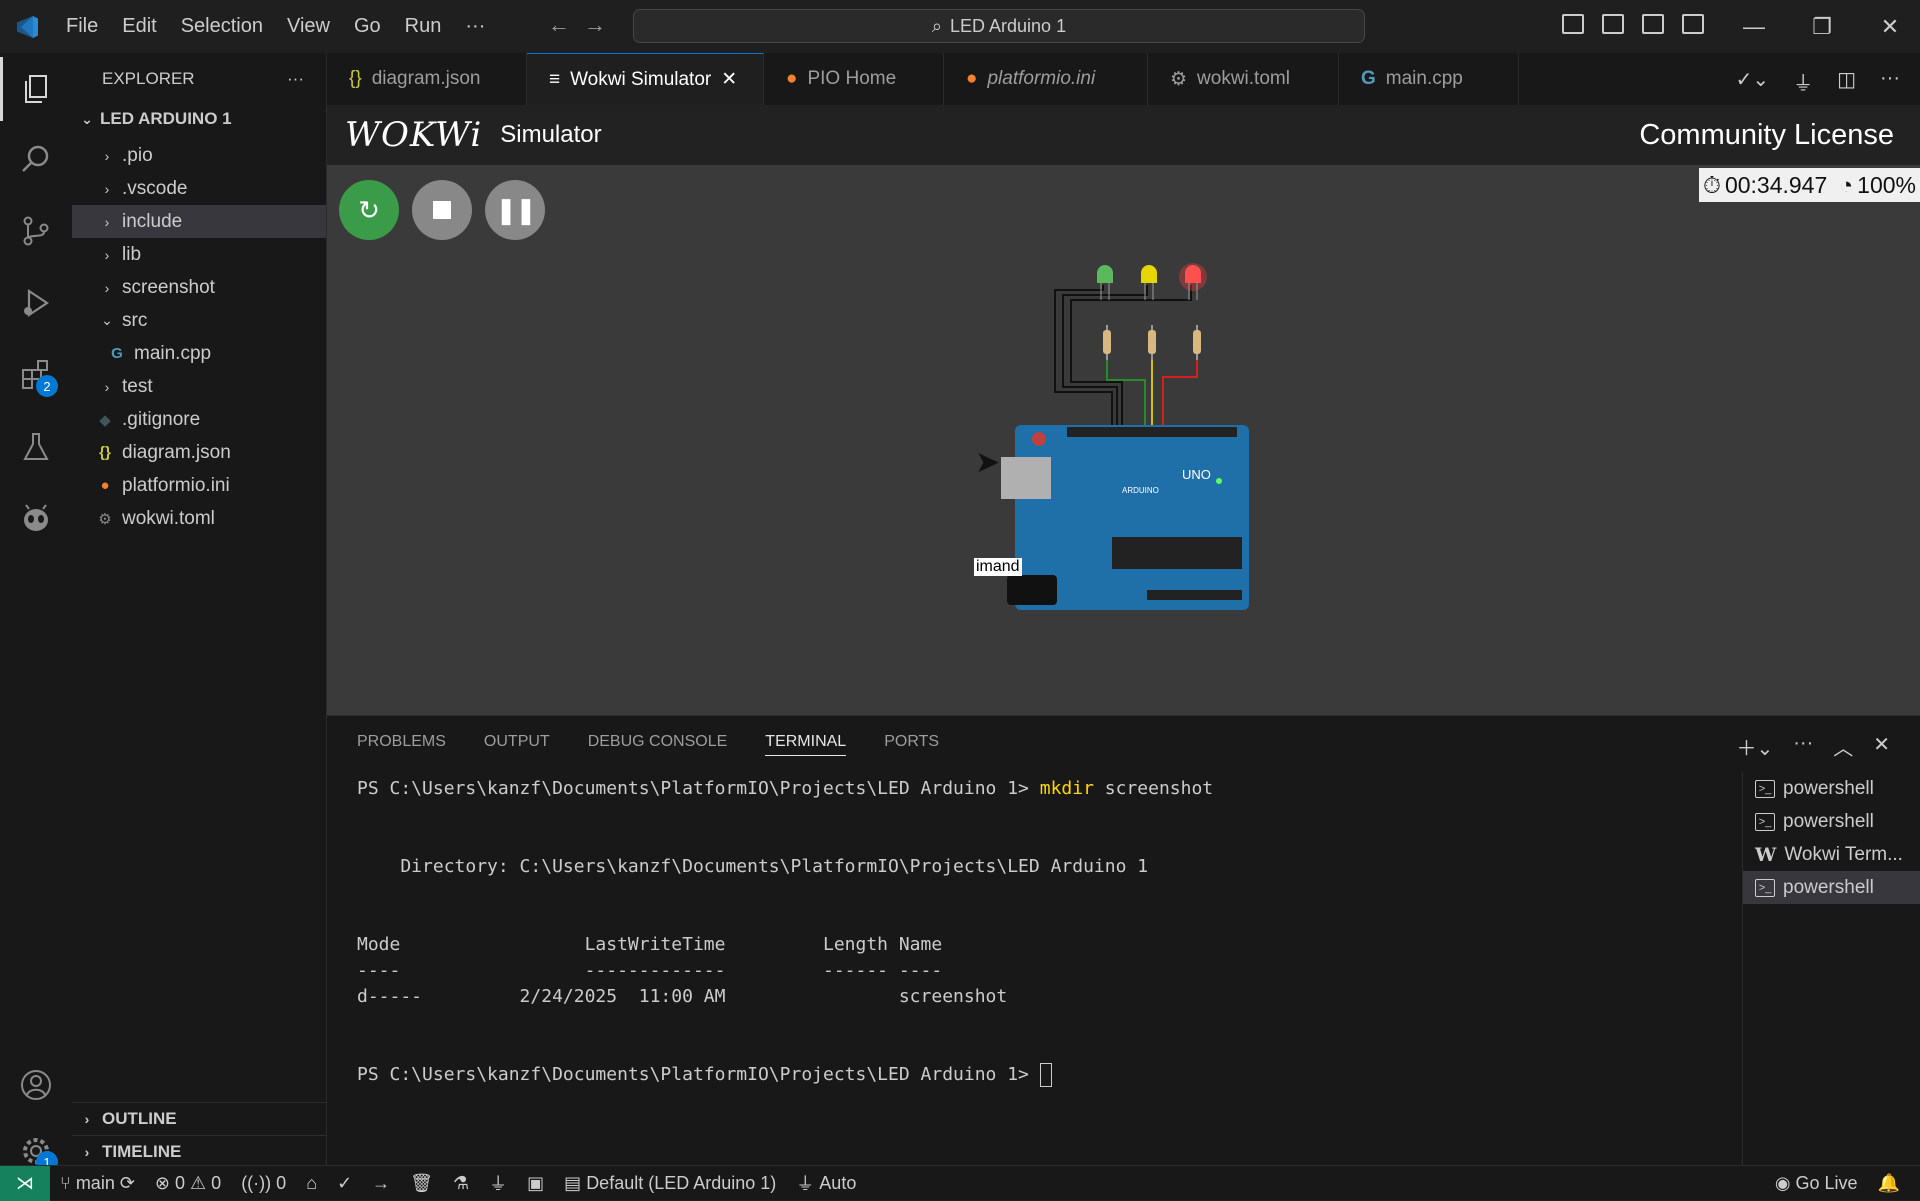  What do you see at coordinates (199, 221) in the screenshot?
I see `tree-item-include: › include` at bounding box center [199, 221].